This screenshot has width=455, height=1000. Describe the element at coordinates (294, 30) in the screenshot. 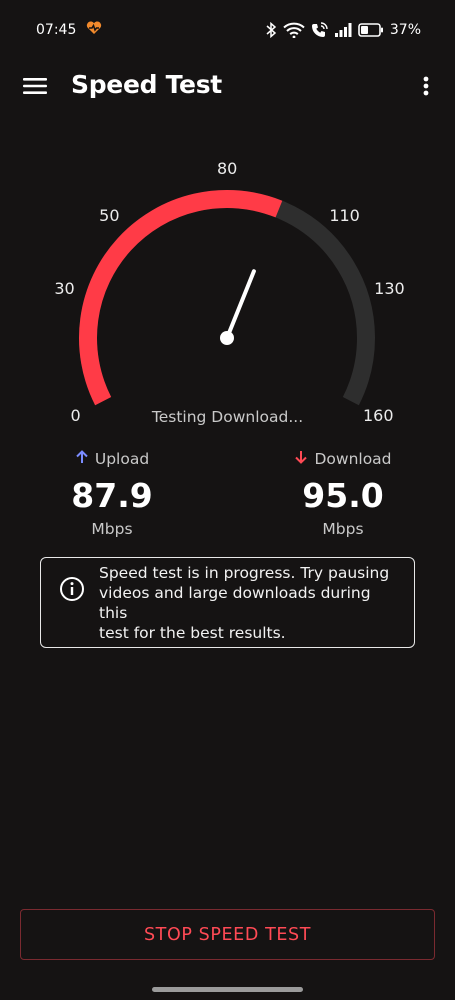

I see `wifi-icon` at that location.